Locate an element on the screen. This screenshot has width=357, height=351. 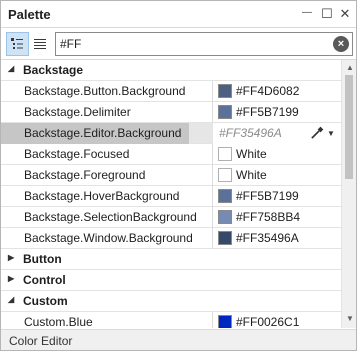
property-row: Backstage.SelectionBackground #FF758BB4 is located at coordinates (171, 217).